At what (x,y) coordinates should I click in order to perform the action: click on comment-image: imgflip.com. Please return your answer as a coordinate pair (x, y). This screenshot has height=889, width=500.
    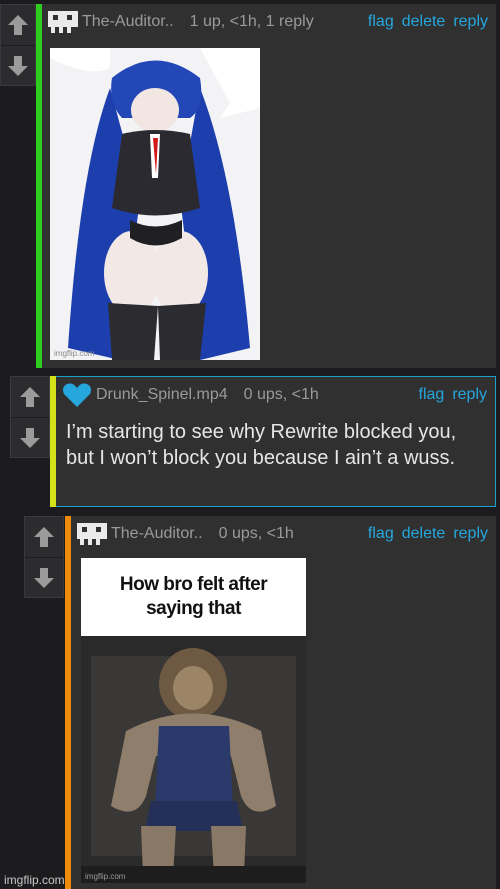
    Looking at the image, I should click on (155, 204).